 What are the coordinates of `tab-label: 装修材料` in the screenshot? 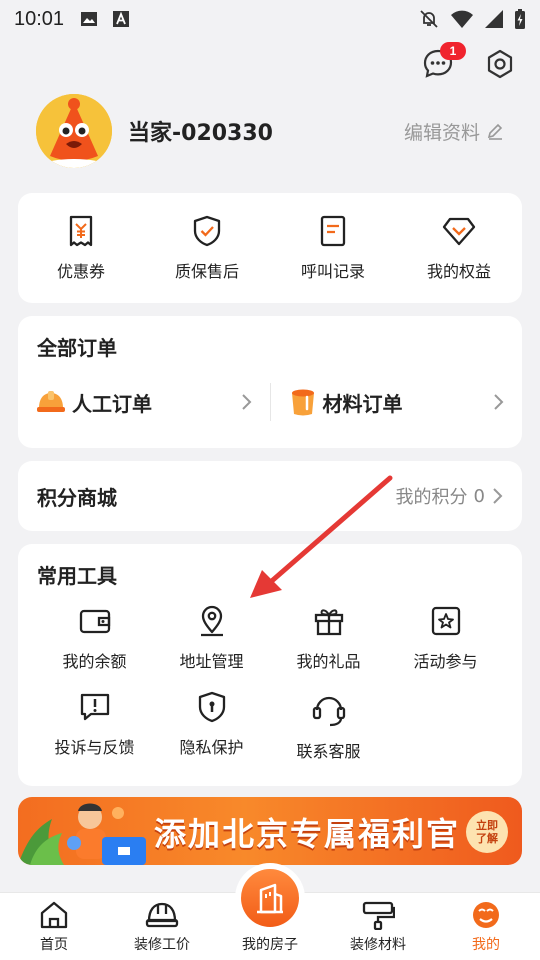 It's located at (378, 945).